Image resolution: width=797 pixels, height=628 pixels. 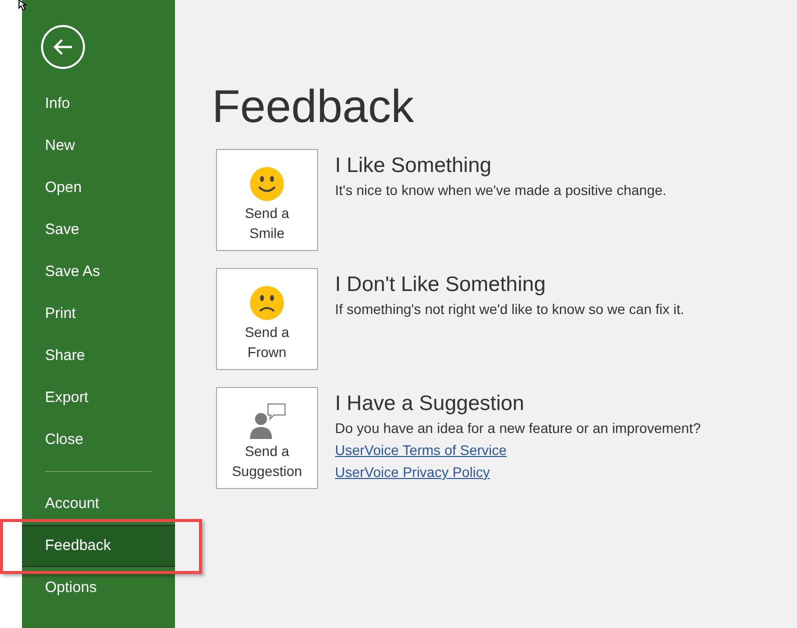 I want to click on sidebar-item: Close, so click(x=98, y=440).